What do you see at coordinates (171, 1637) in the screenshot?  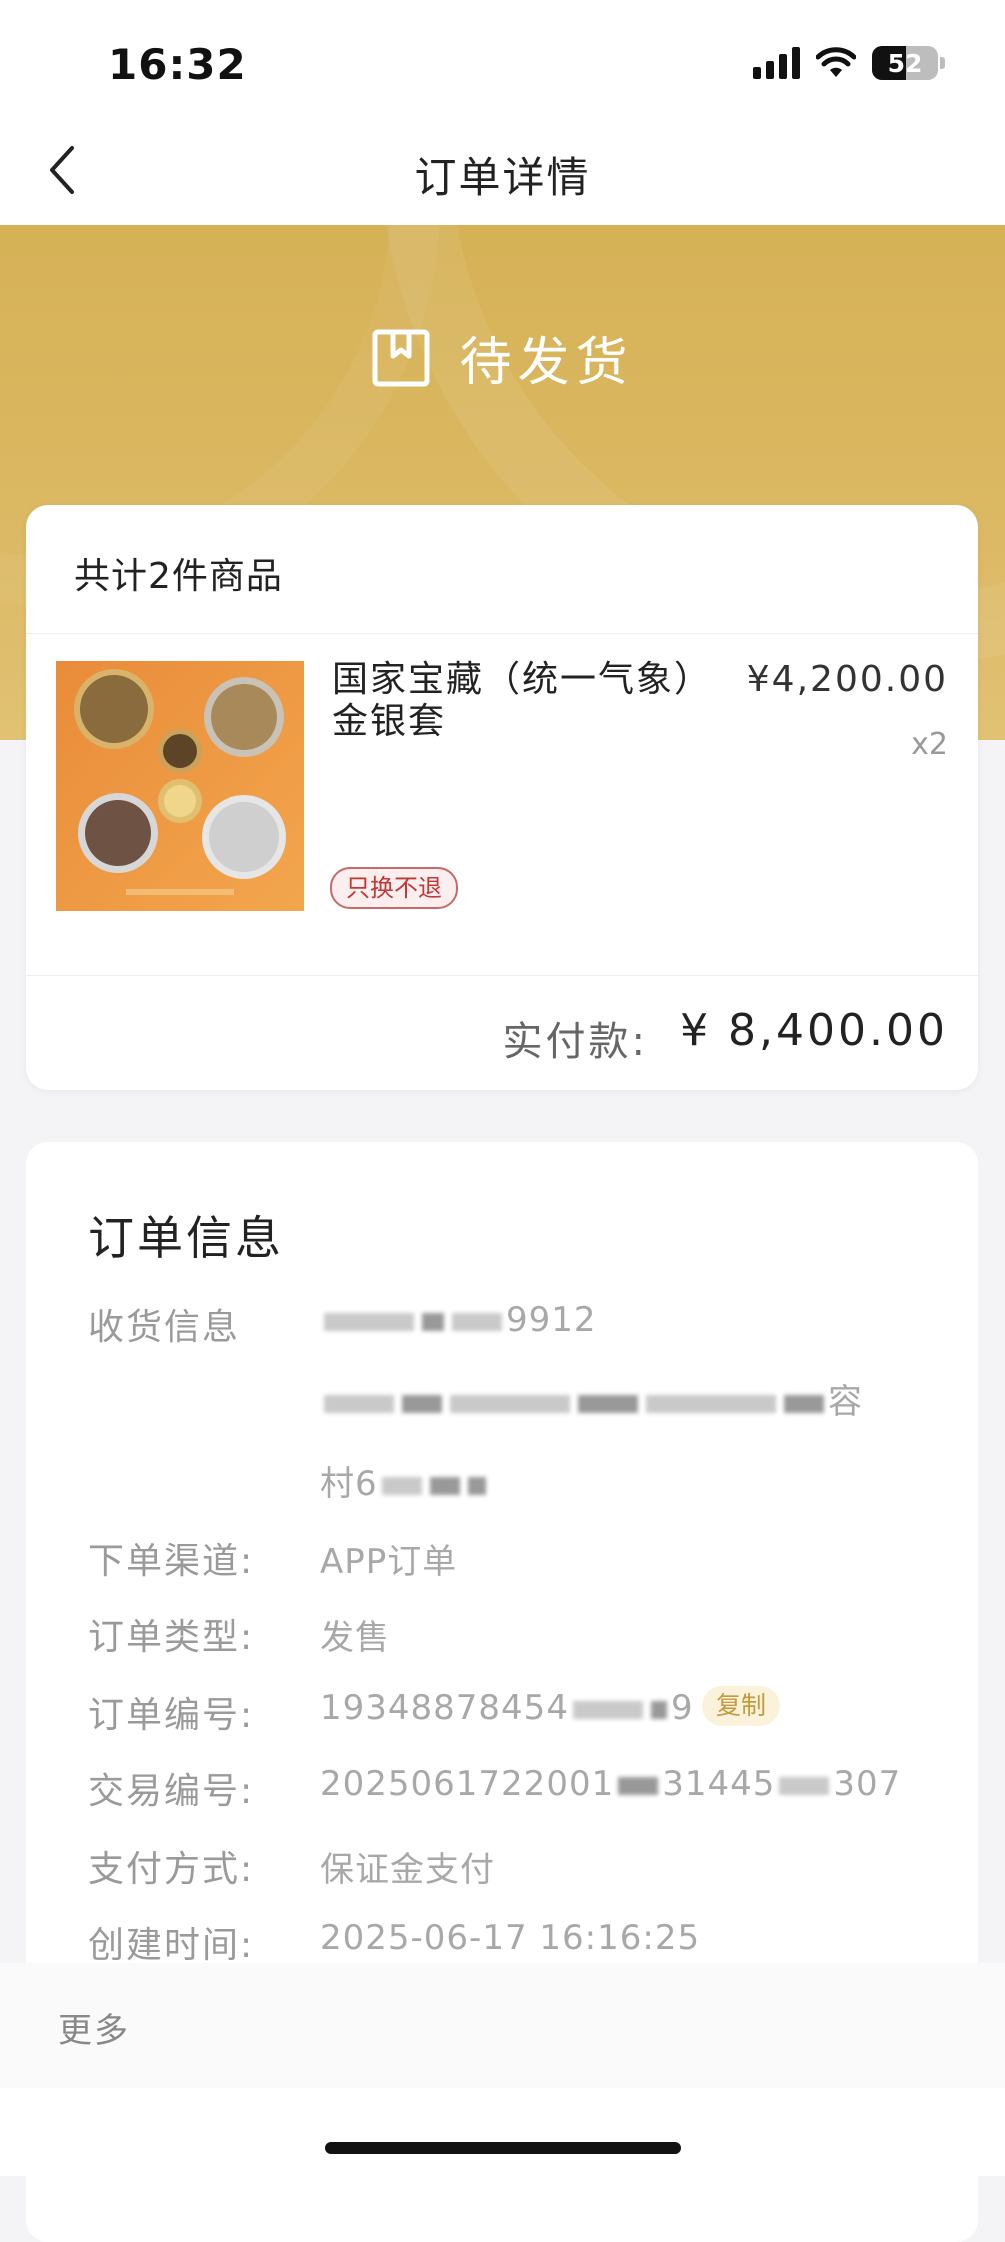 I see `order-type-label: 订单类型:` at bounding box center [171, 1637].